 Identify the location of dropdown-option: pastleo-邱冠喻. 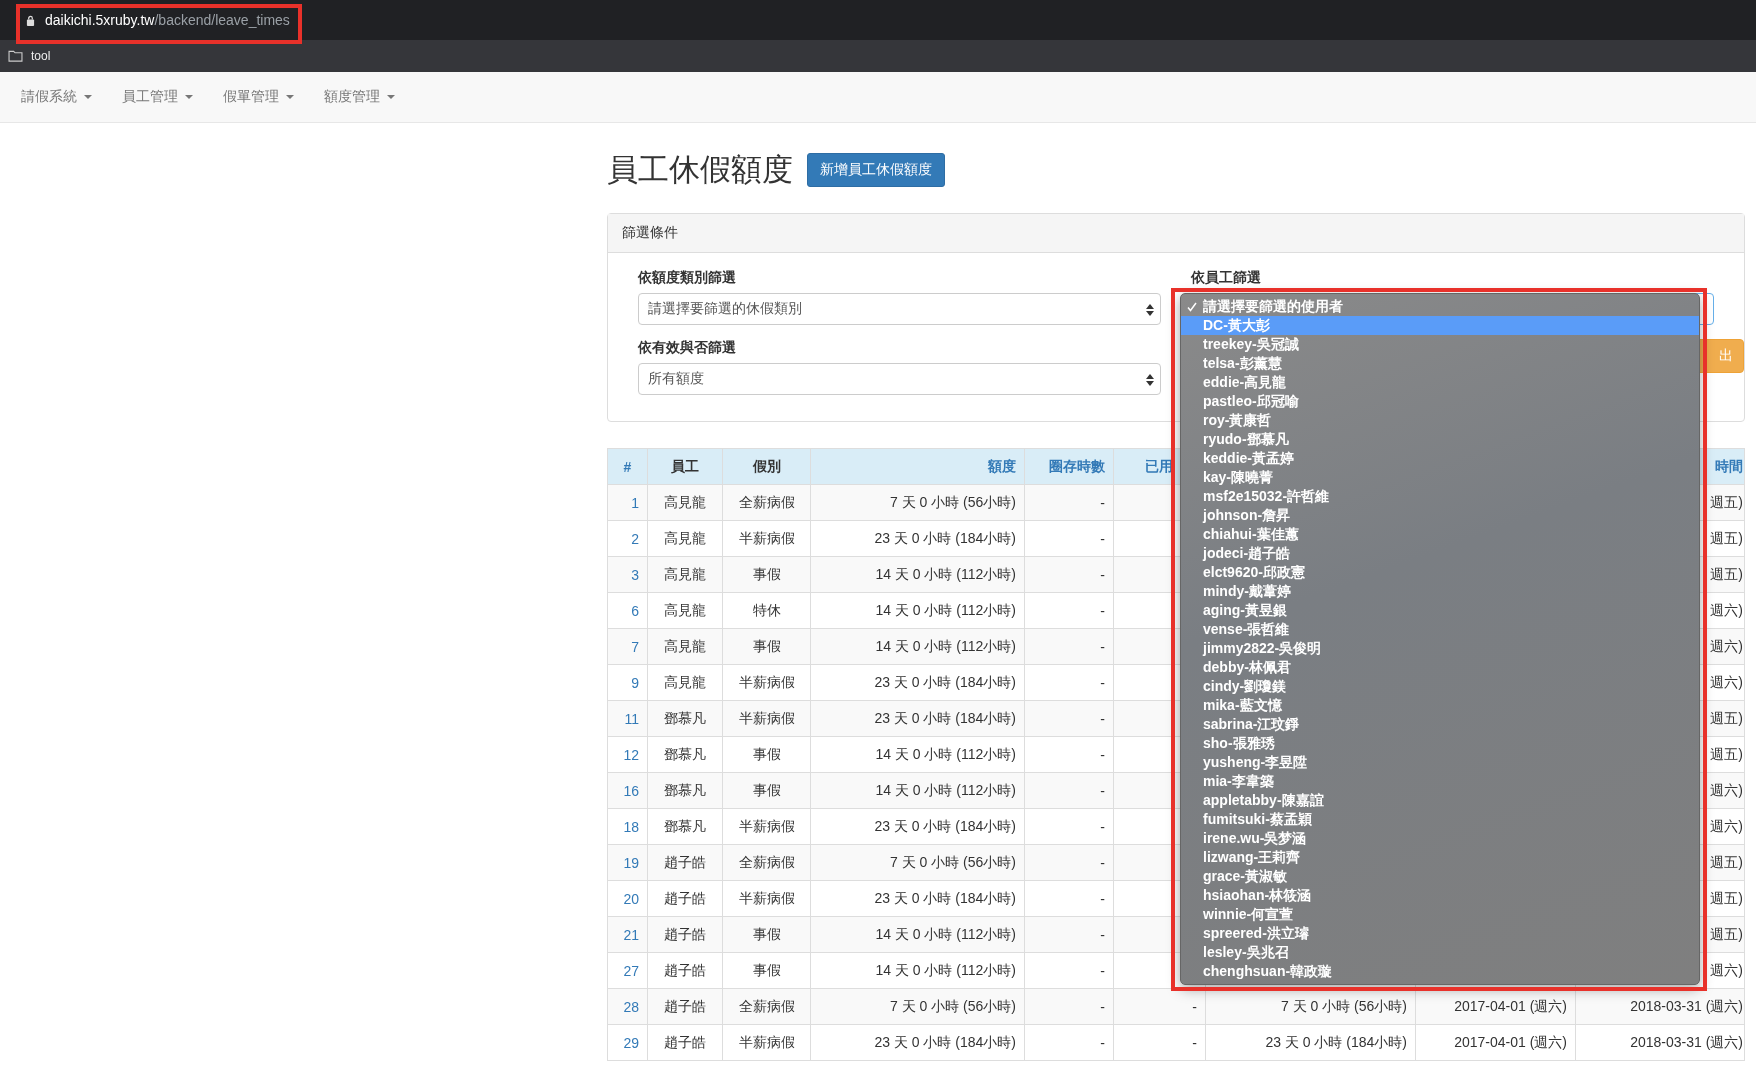
(1440, 401).